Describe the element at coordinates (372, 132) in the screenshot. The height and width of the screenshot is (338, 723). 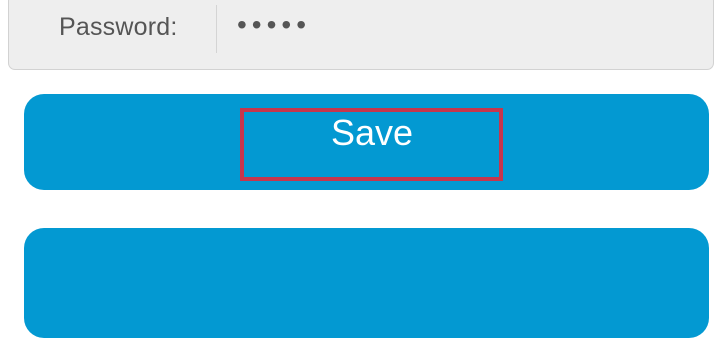
I see `save-button-label: Save` at that location.